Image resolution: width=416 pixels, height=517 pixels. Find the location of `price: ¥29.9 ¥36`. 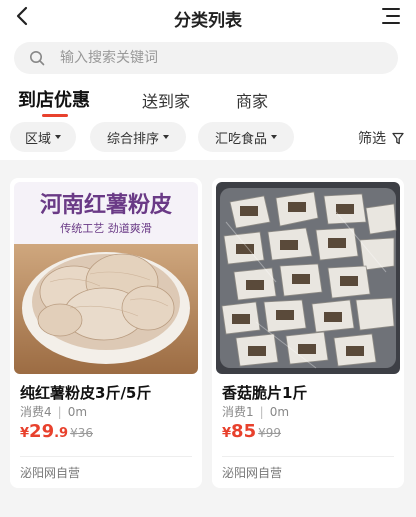

price: ¥29.9 ¥36 is located at coordinates (56, 431).